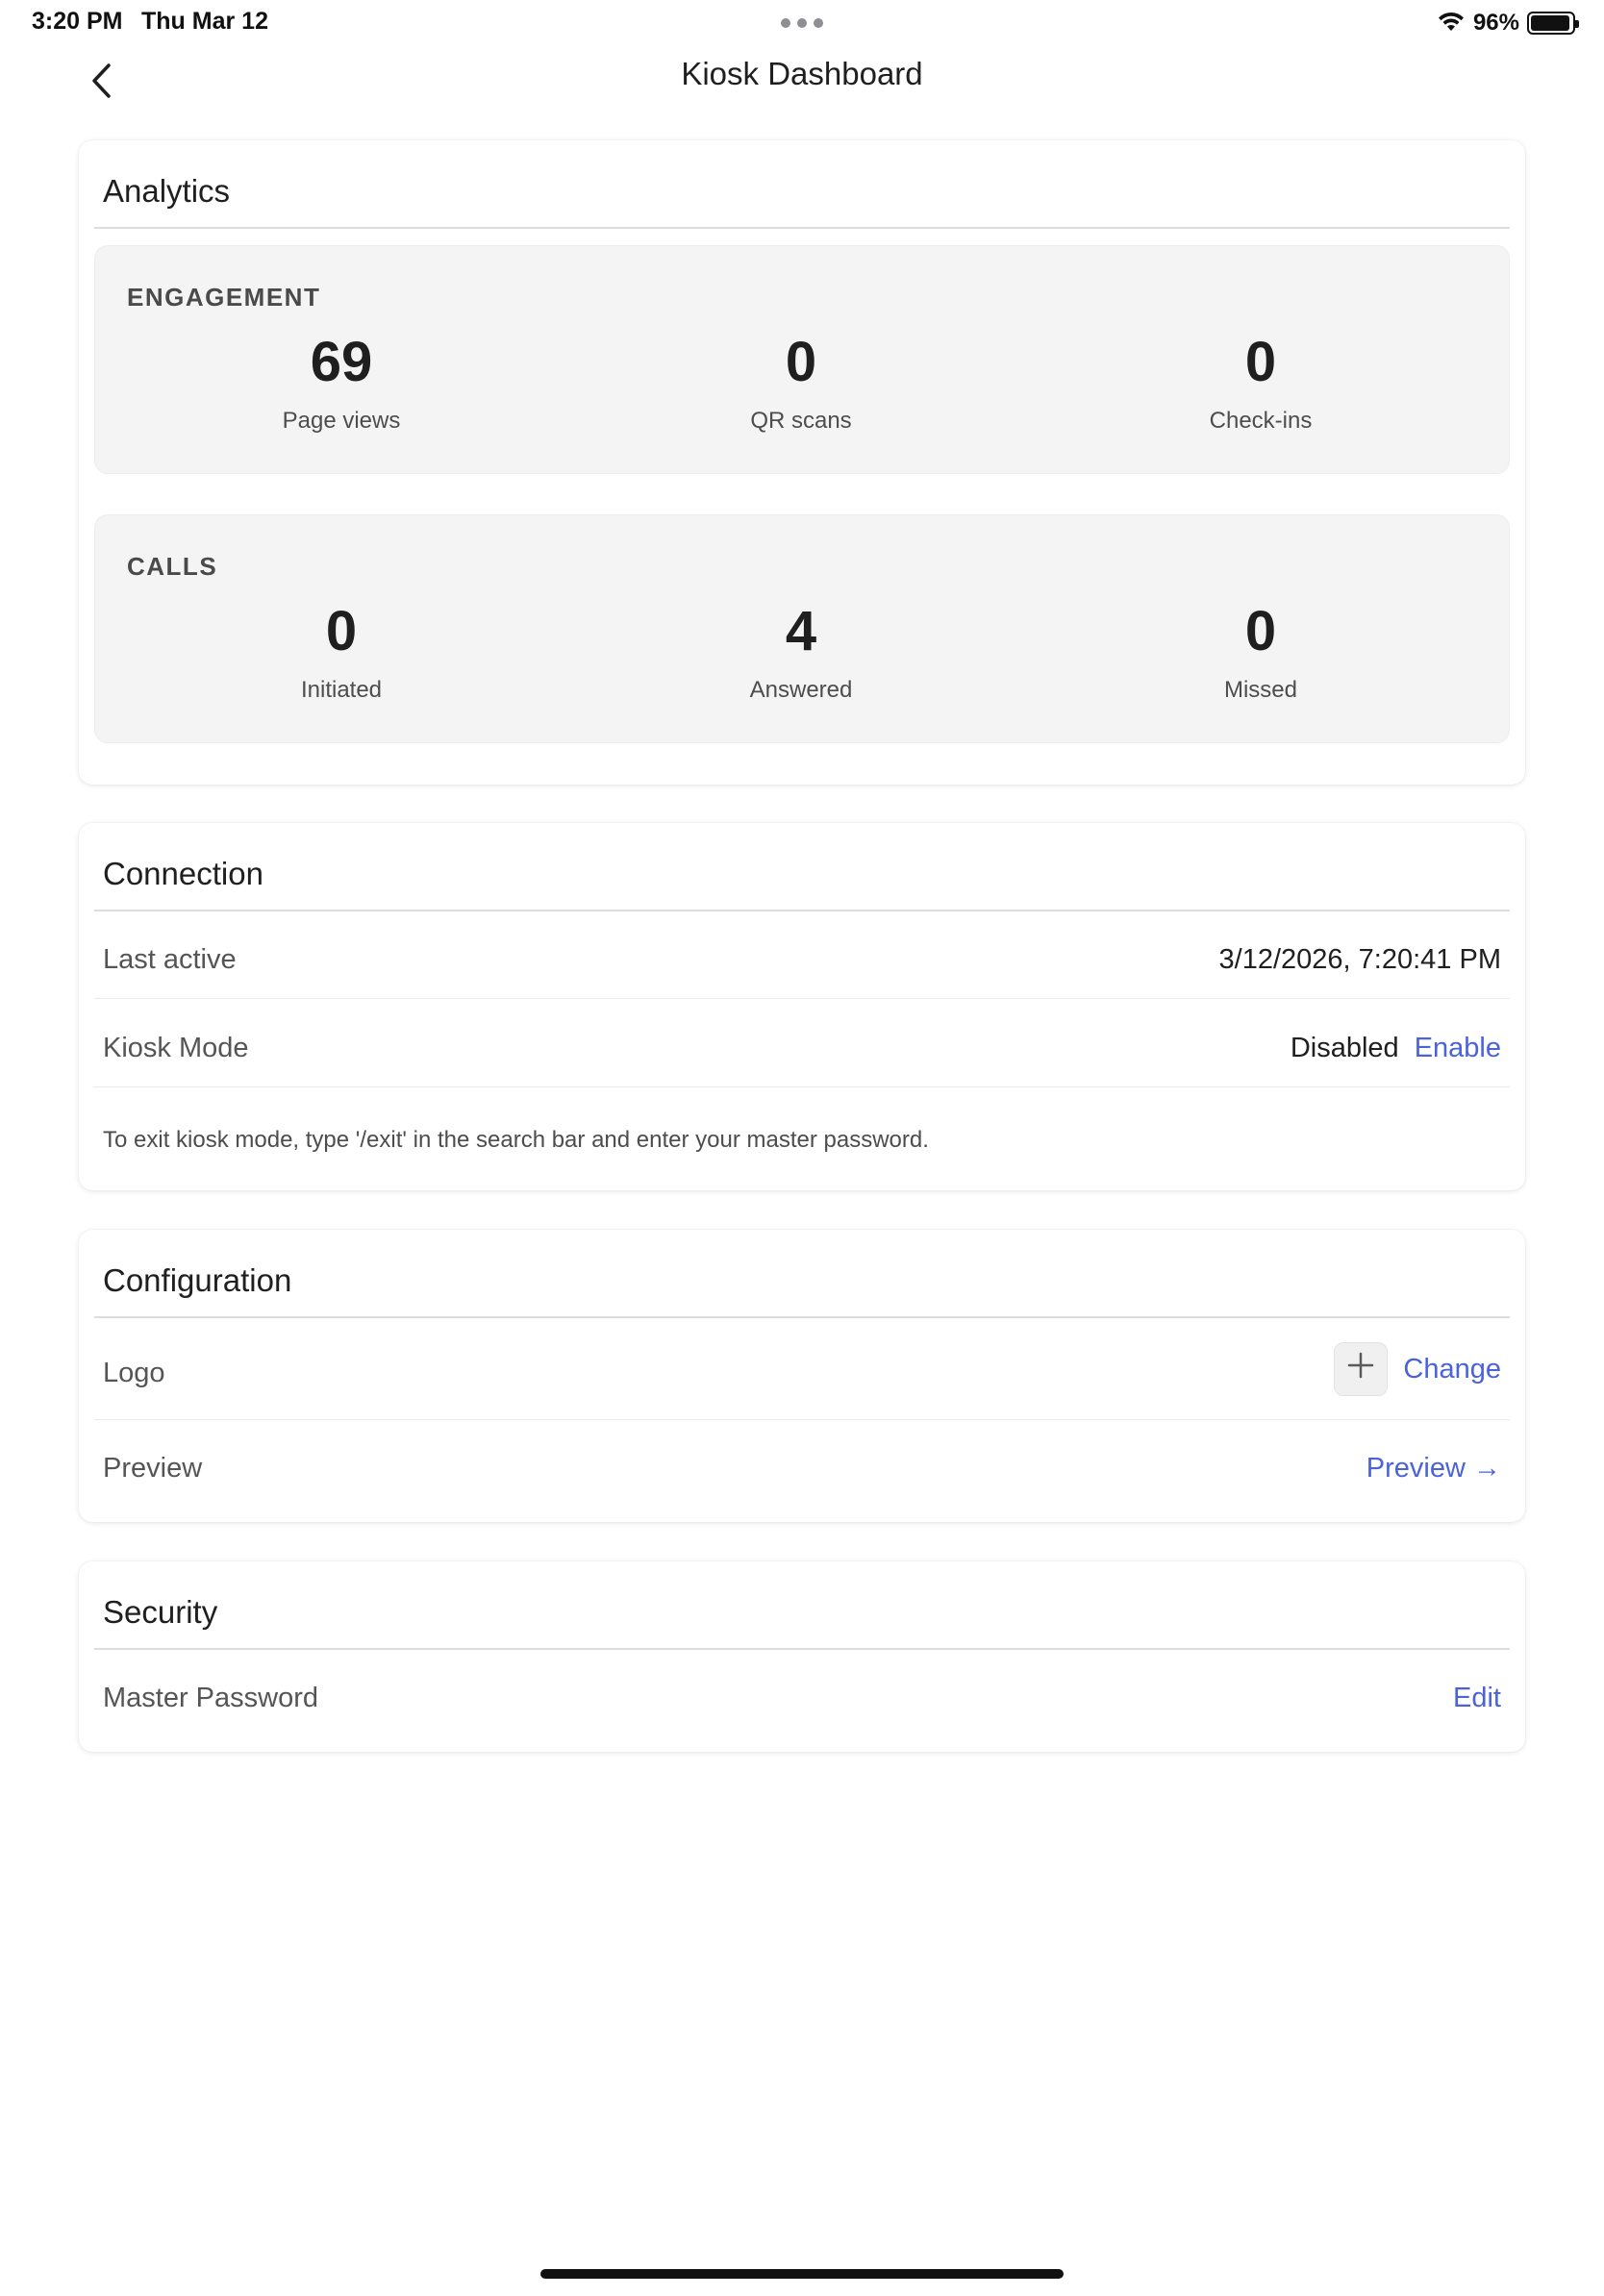  Describe the element at coordinates (801, 421) in the screenshot. I see `stat-label: QR scans` at that location.